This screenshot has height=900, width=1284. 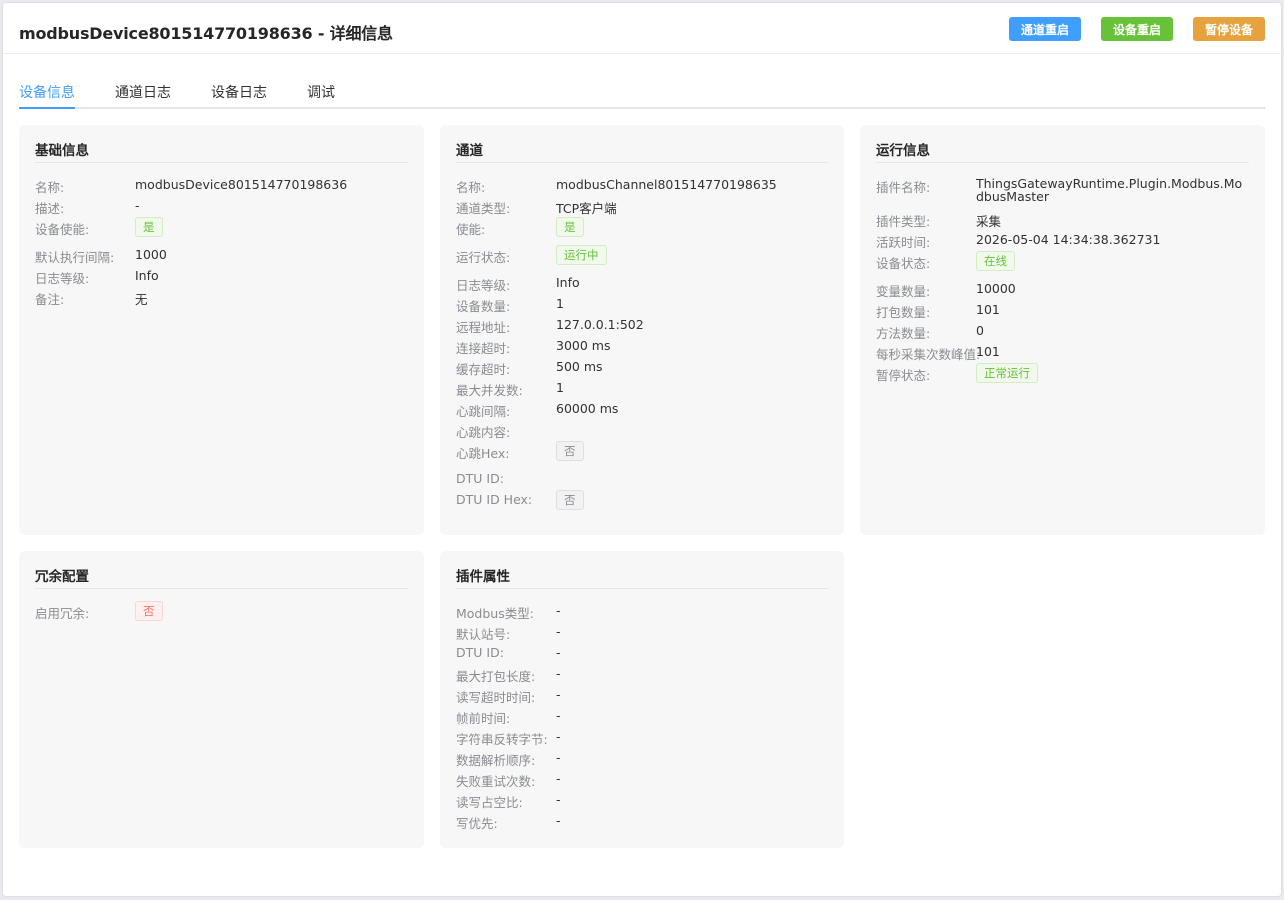 I want to click on info-label: 描述:, so click(x=50, y=208).